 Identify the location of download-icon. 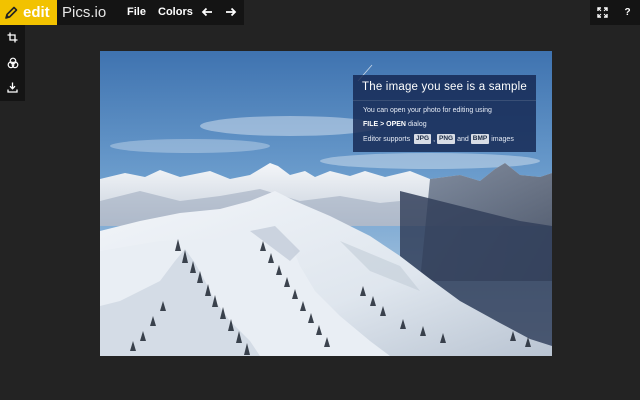
(12, 87).